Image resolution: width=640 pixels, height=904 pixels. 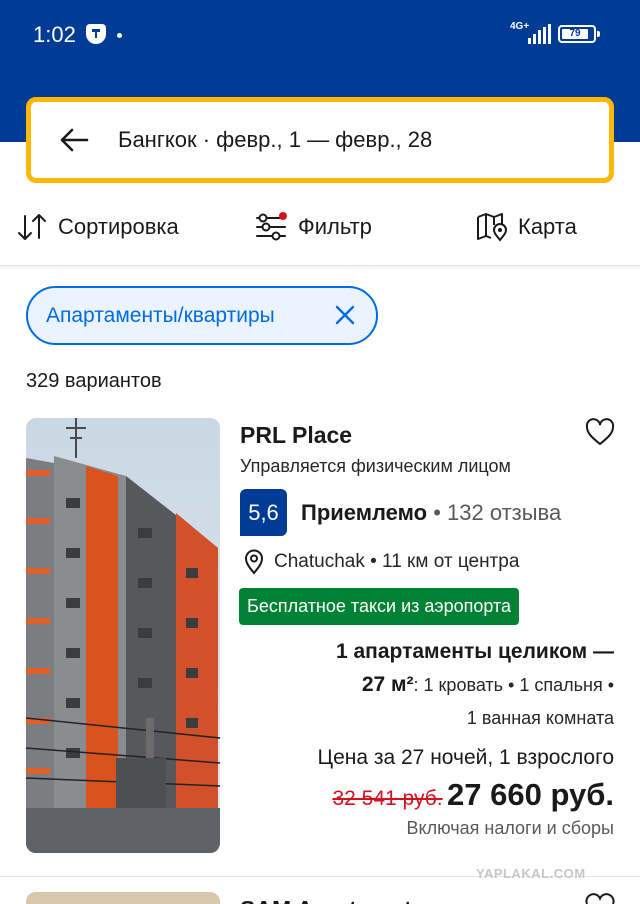 I want to click on next-property-photo, so click(x=123, y=898).